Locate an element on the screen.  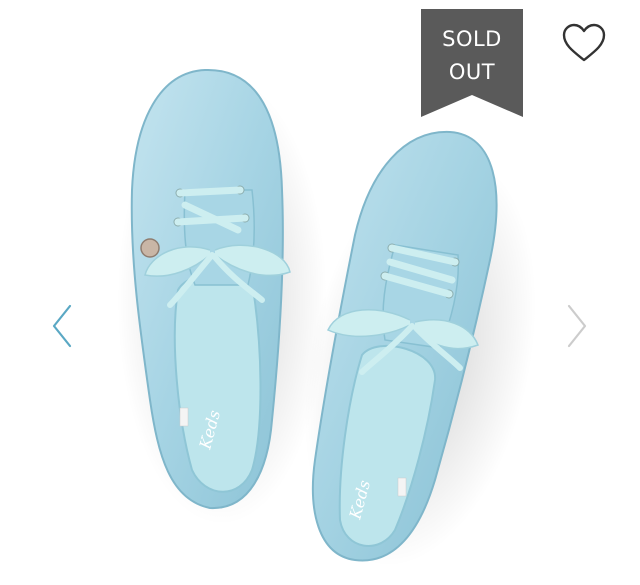
carousel-next-button is located at coordinates (577, 326).